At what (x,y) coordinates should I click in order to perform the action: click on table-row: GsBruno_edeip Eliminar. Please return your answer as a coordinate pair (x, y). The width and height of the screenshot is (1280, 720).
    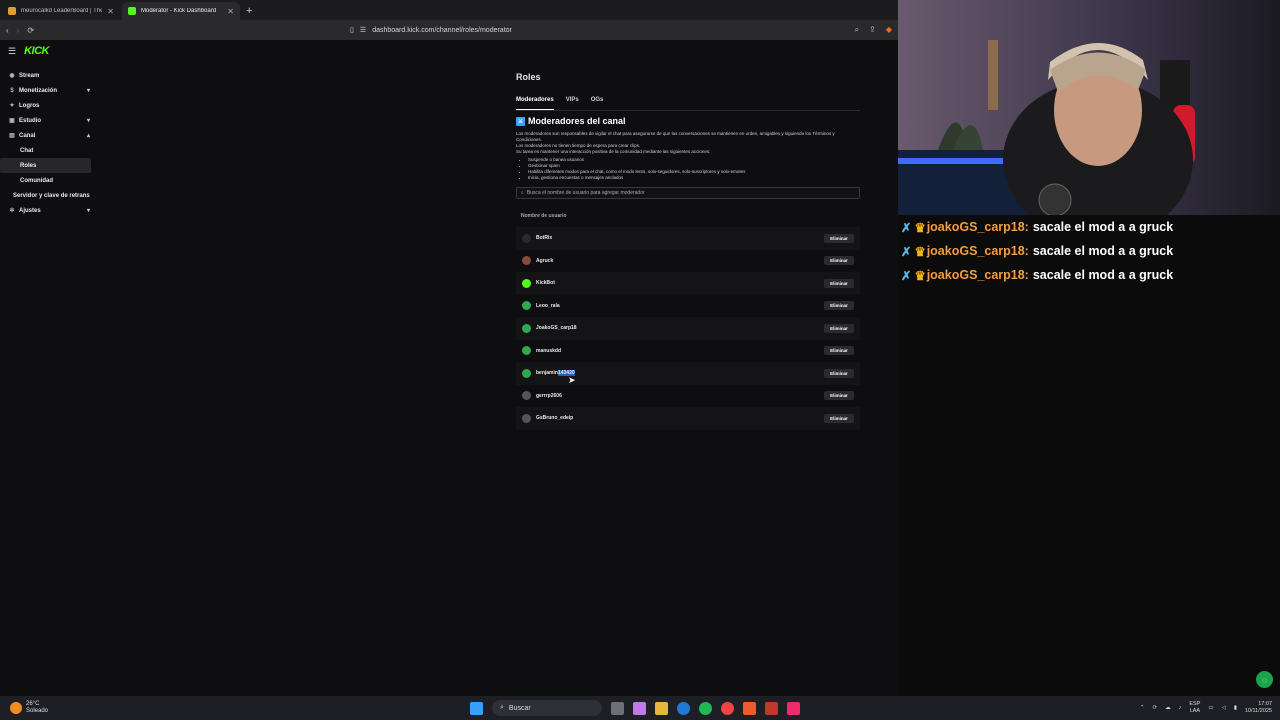
    Looking at the image, I should click on (688, 418).